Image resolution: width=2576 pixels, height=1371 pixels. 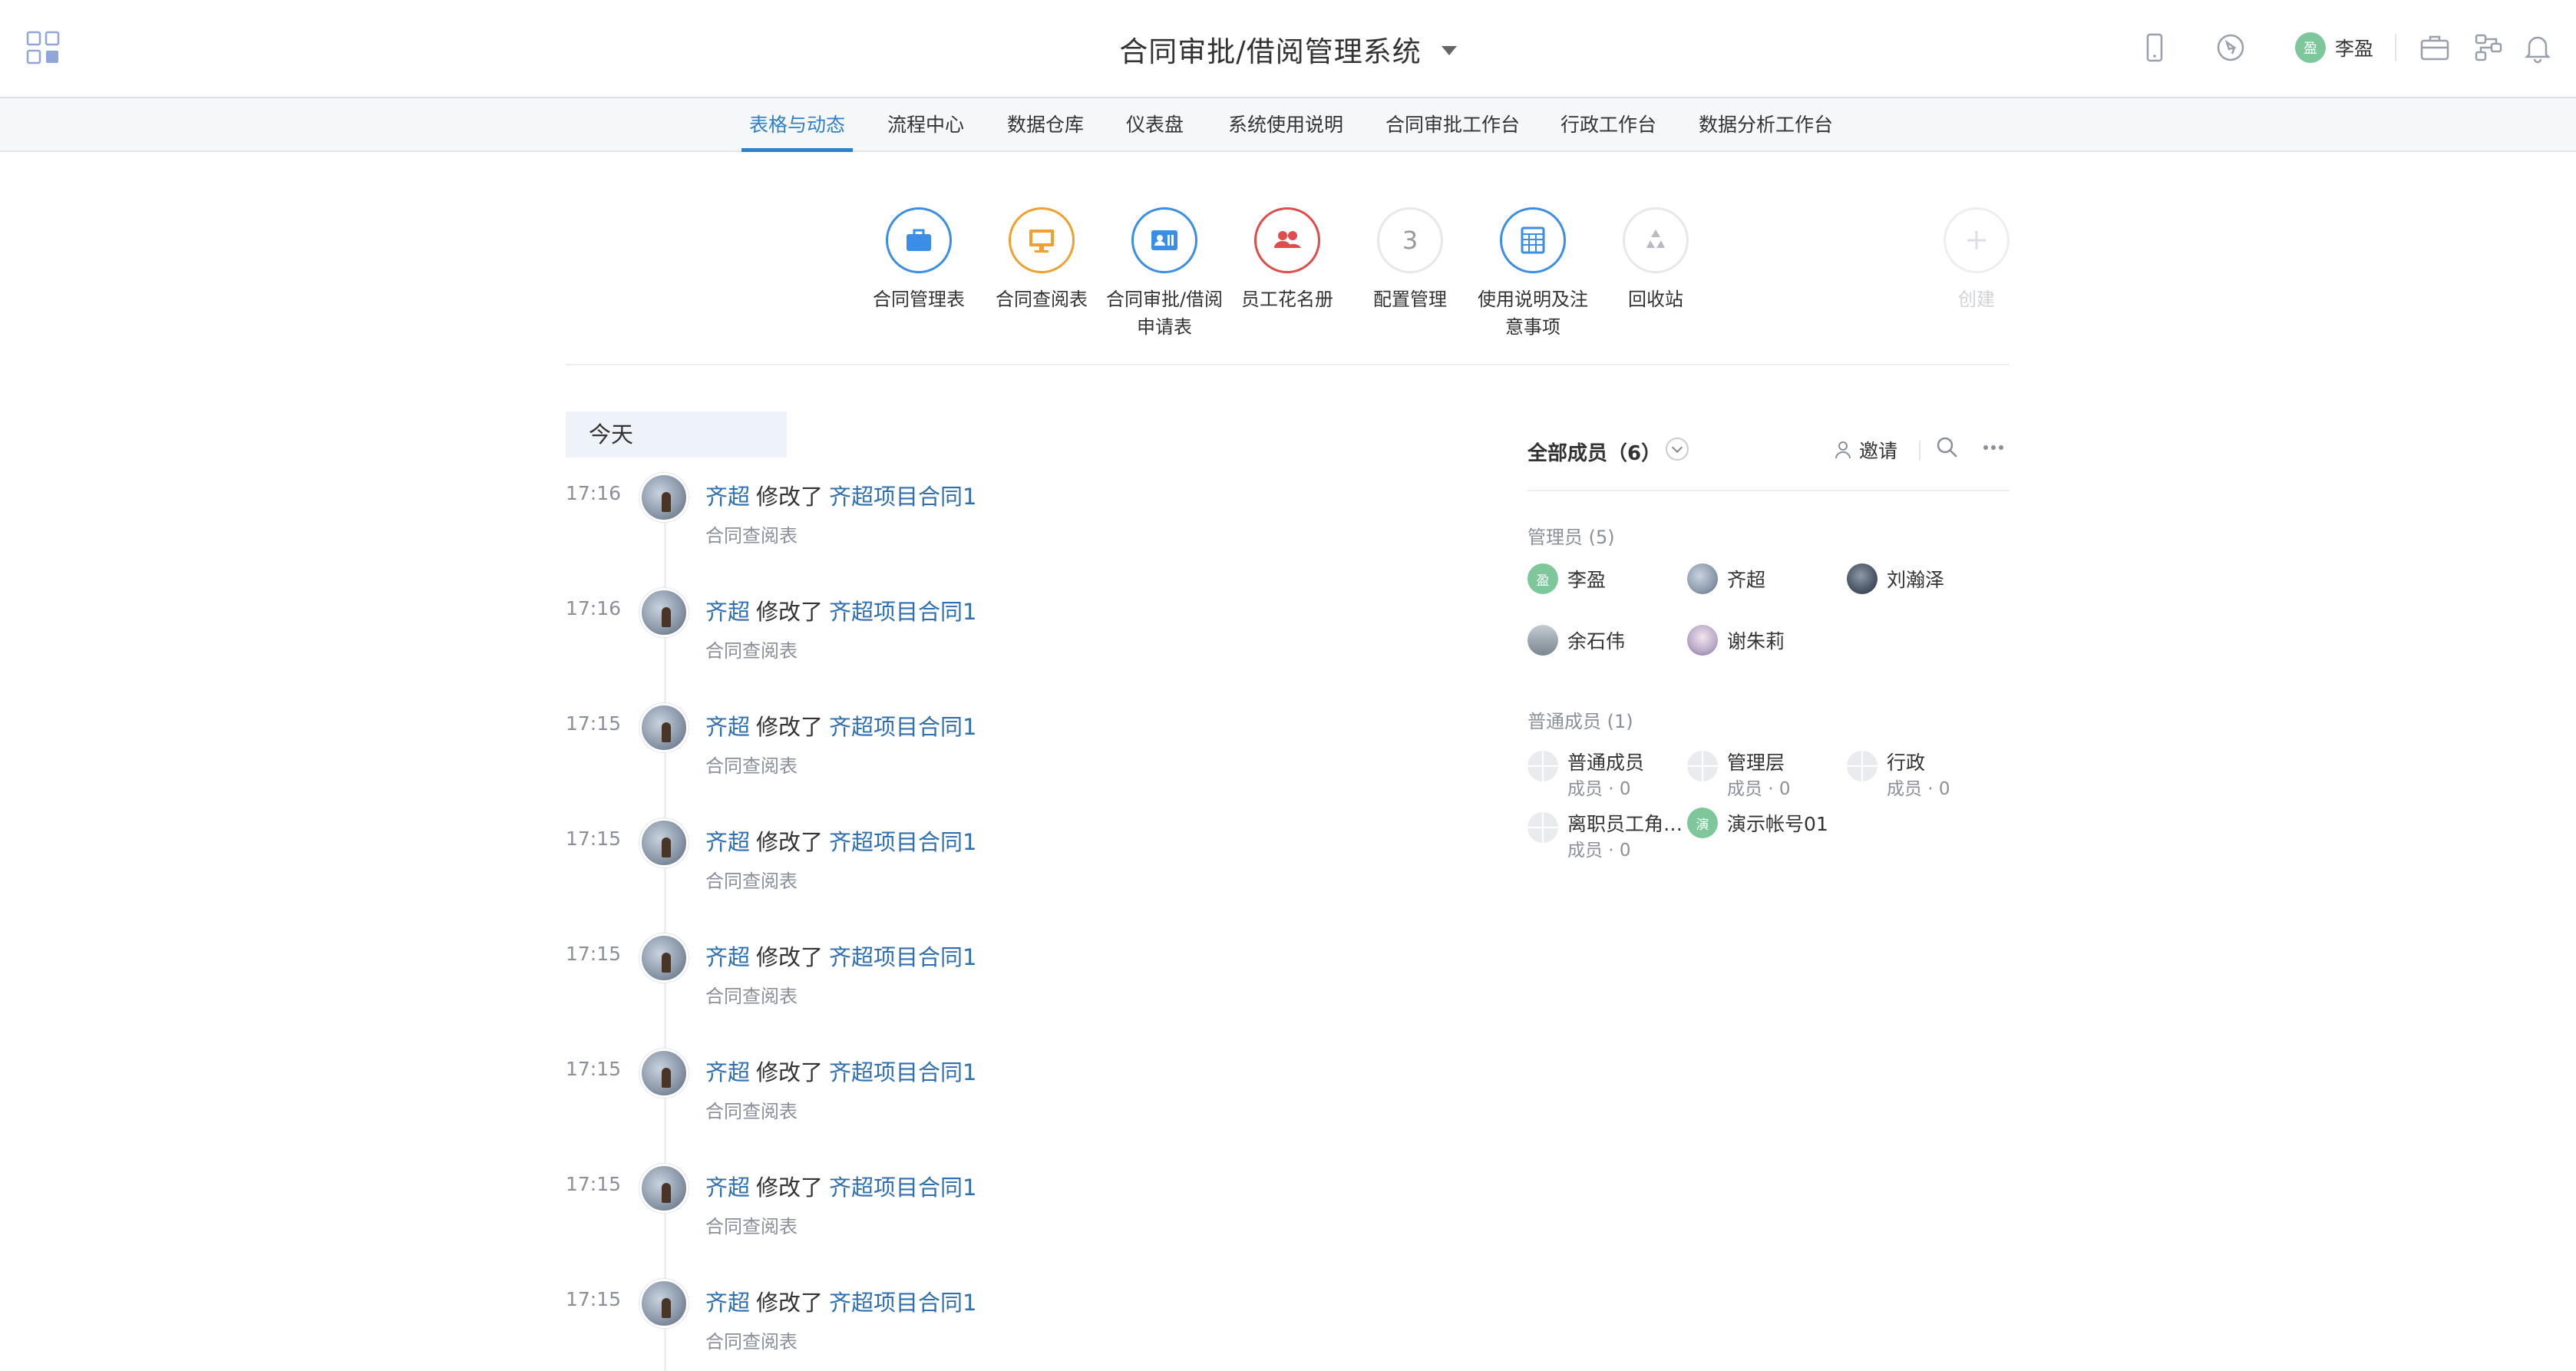 I want to click on caret-down-icon, so click(x=1449, y=50).